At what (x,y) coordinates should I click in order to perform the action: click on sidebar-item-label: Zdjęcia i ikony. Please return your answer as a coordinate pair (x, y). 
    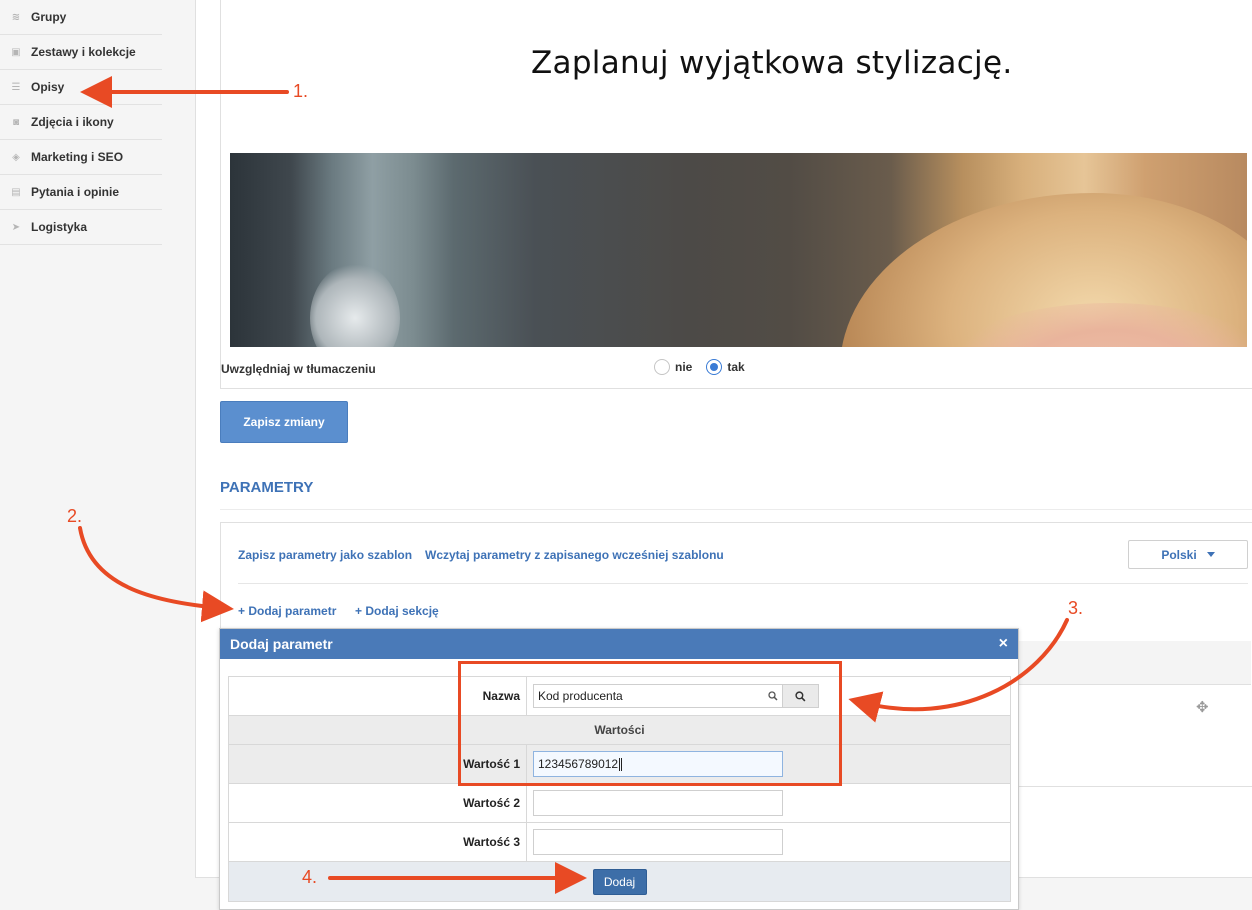
    Looking at the image, I should click on (72, 122).